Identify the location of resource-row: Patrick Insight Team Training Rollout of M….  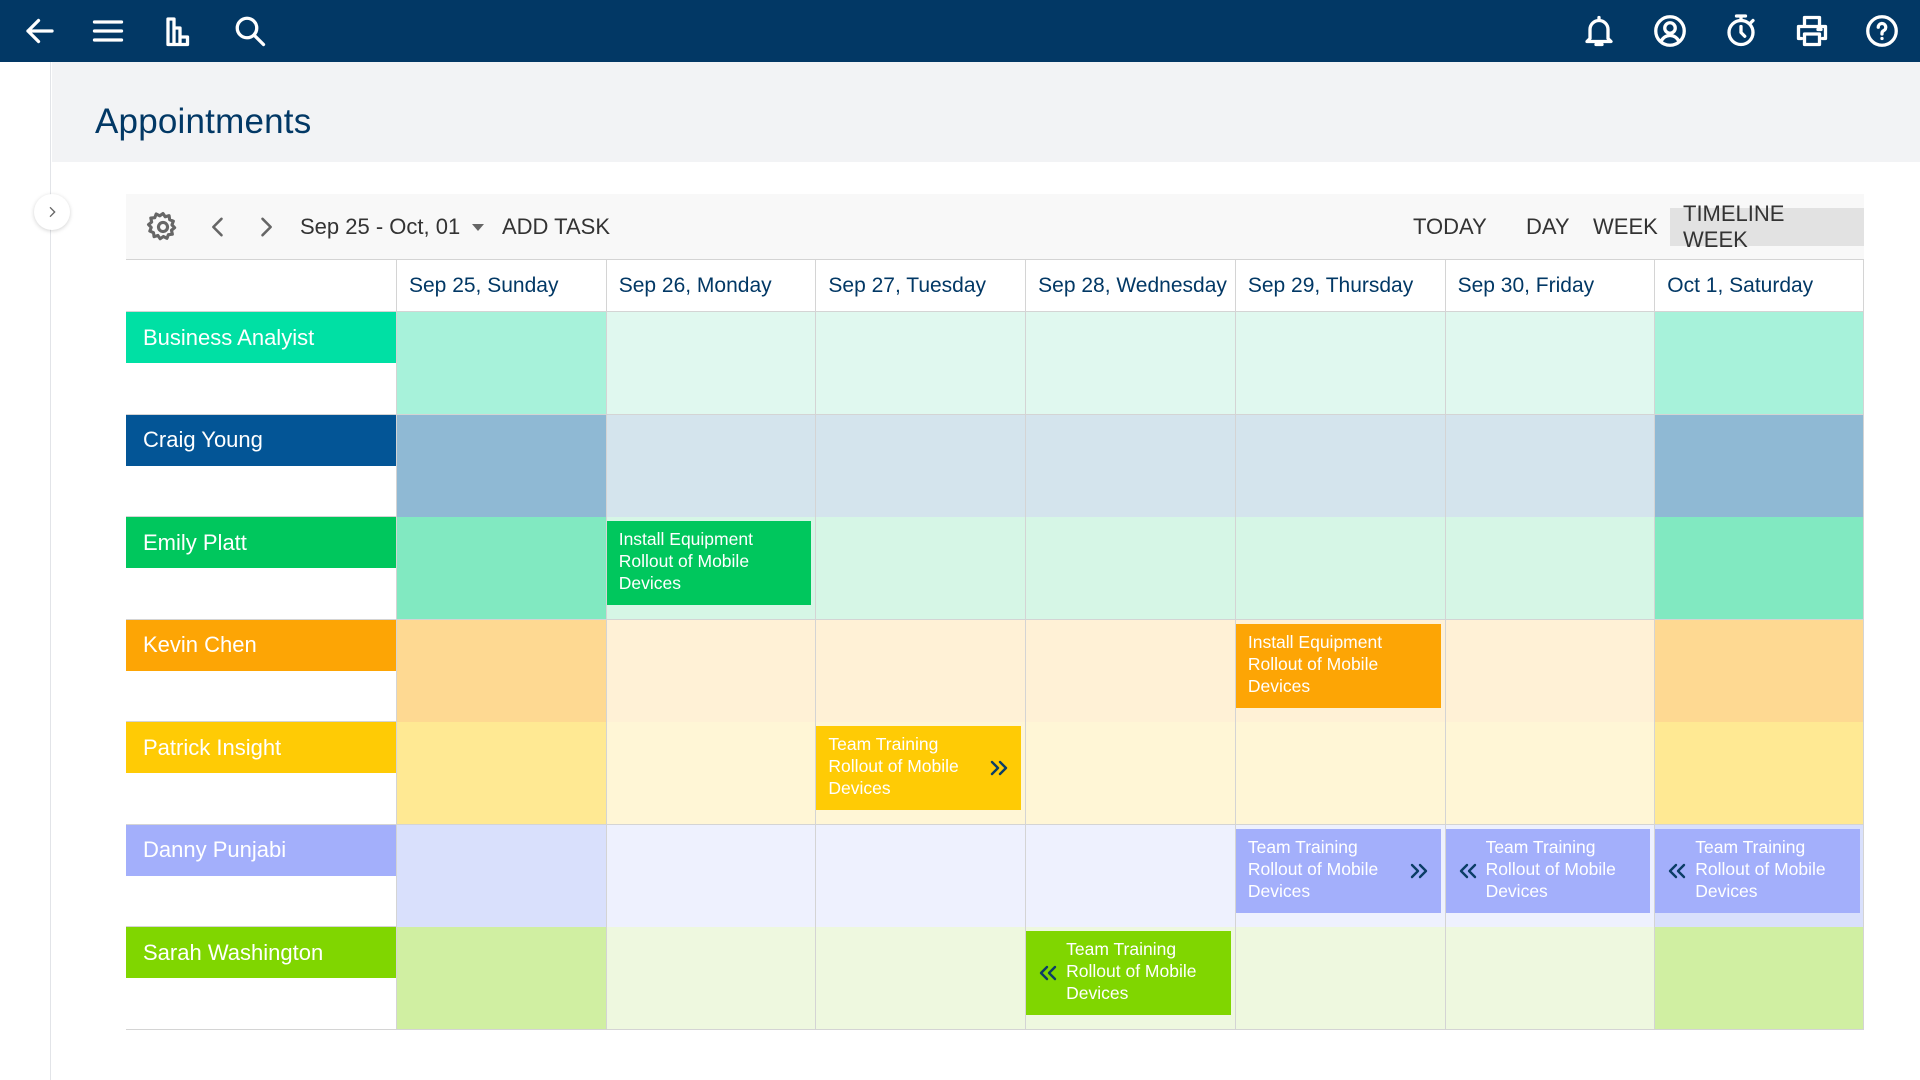
(995, 773).